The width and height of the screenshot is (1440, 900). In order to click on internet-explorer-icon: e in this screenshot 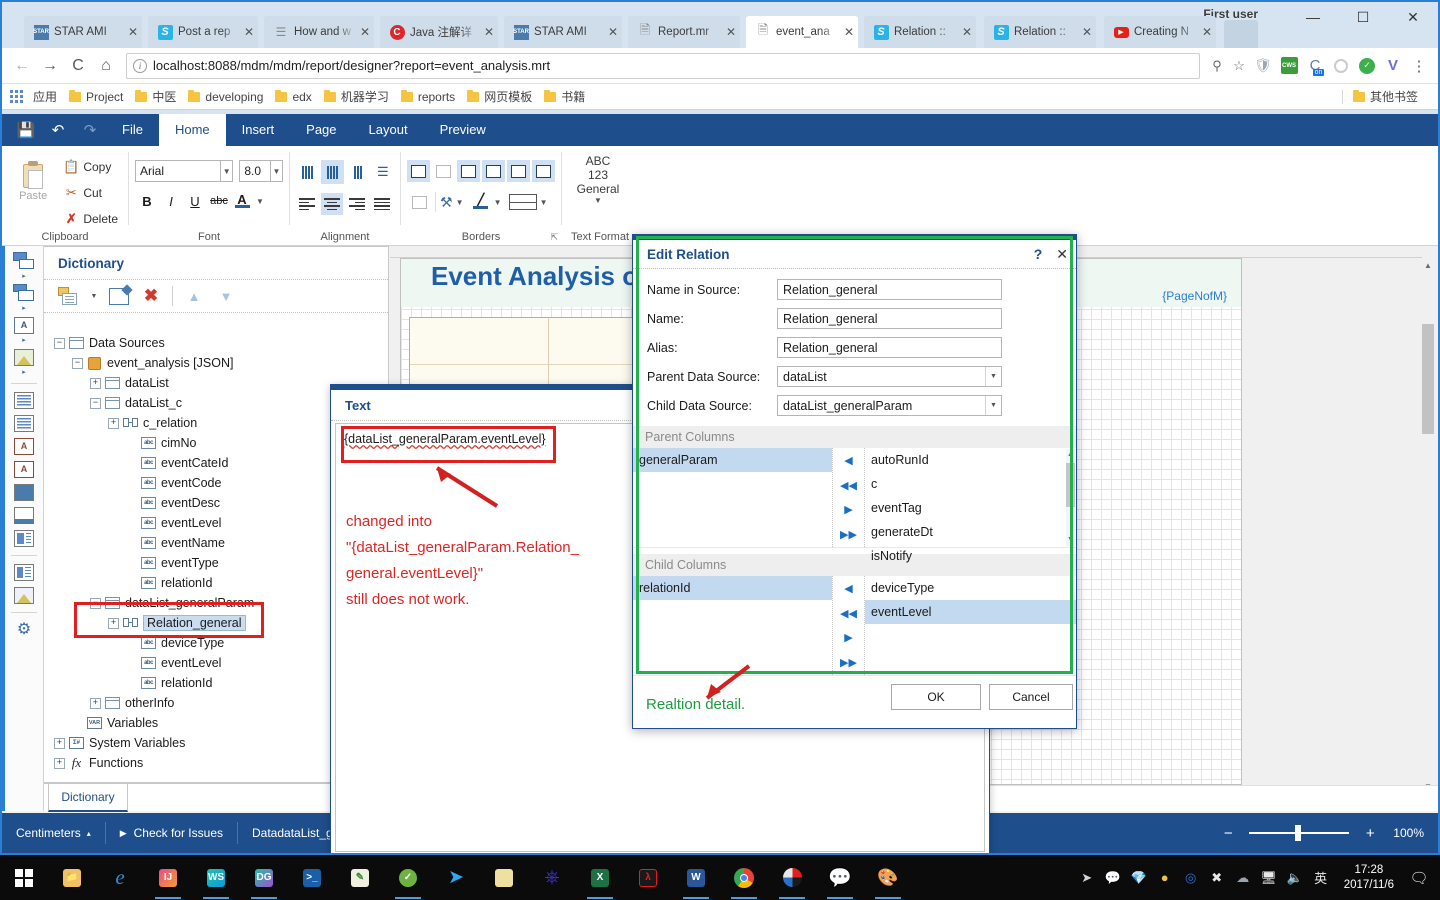, I will do `click(120, 877)`.